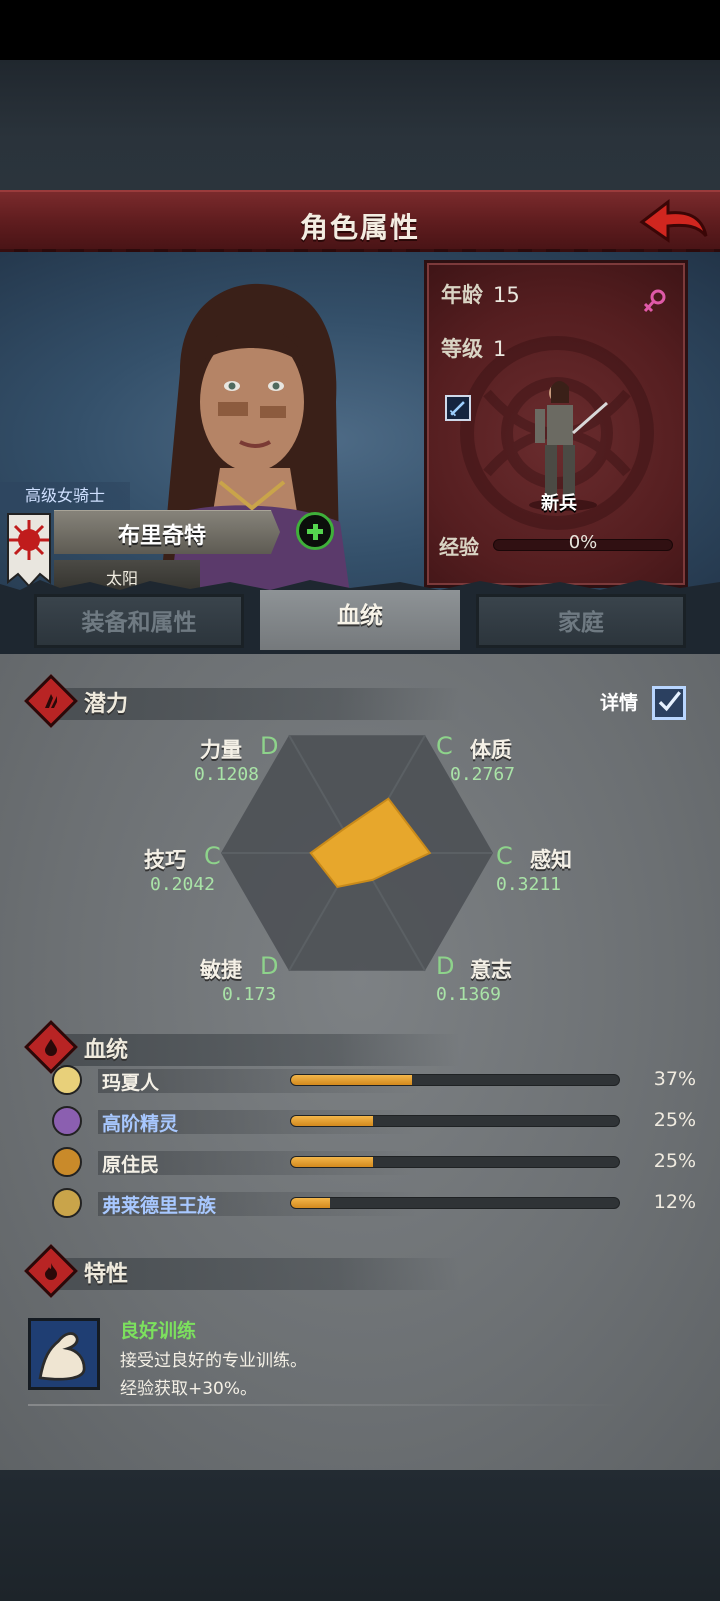  I want to click on trait-name: 良好训练, so click(158, 1331).